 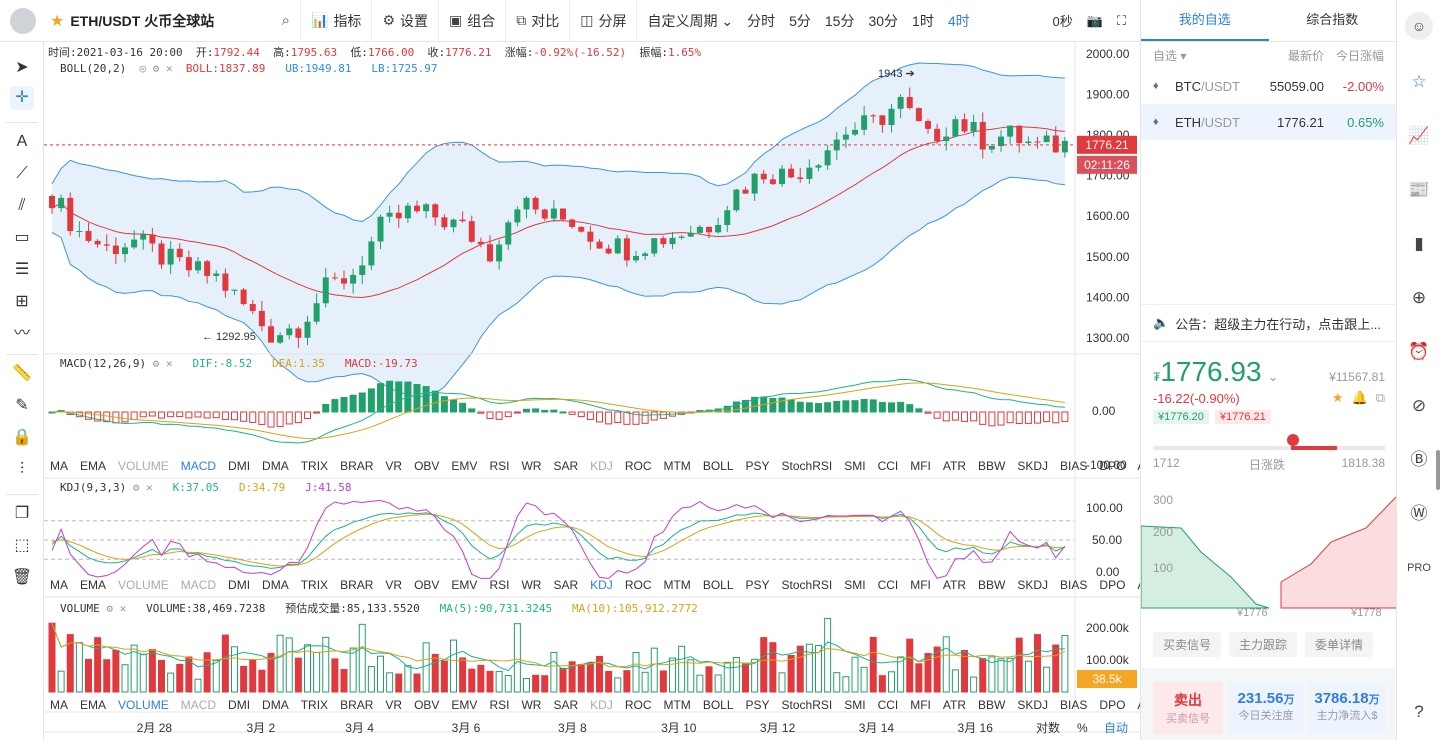 I want to click on w-icon: Ⓦ, so click(x=1419, y=514).